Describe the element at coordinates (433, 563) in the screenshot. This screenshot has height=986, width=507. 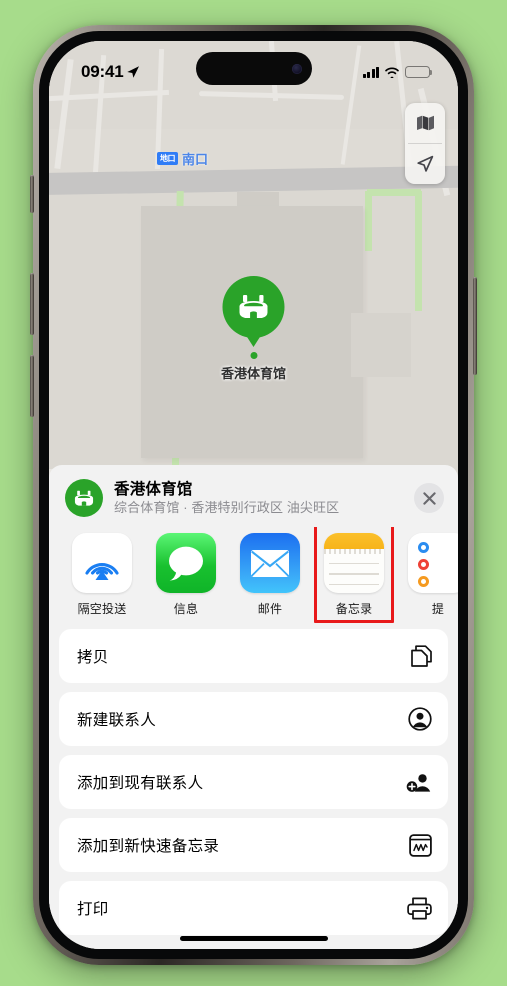
I see `reminders-icon` at that location.